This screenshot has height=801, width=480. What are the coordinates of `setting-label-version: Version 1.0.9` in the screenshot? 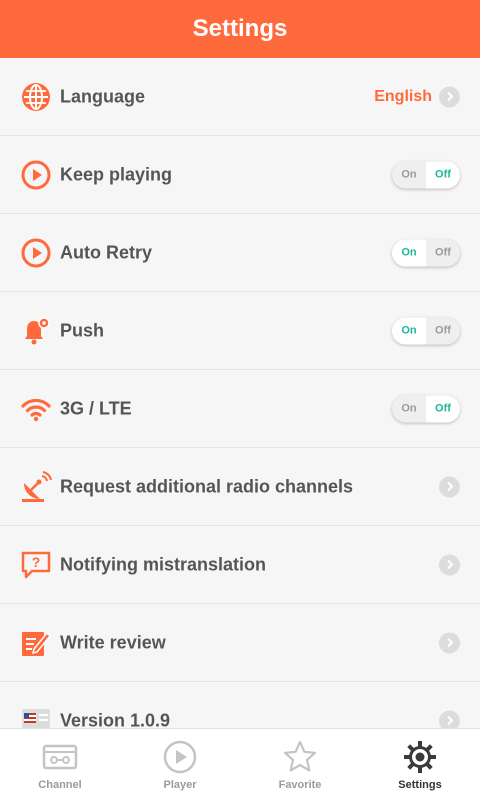 It's located at (115, 719).